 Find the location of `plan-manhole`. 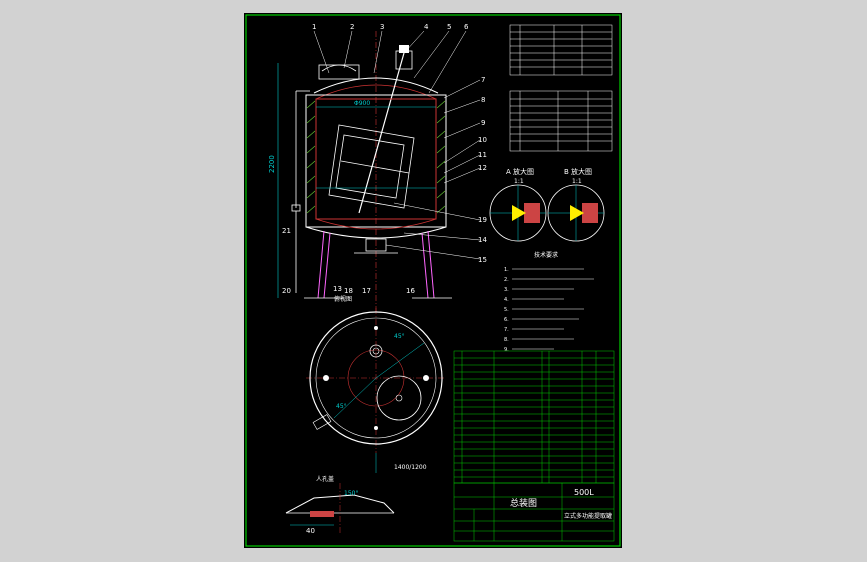

plan-manhole is located at coordinates (399, 398).